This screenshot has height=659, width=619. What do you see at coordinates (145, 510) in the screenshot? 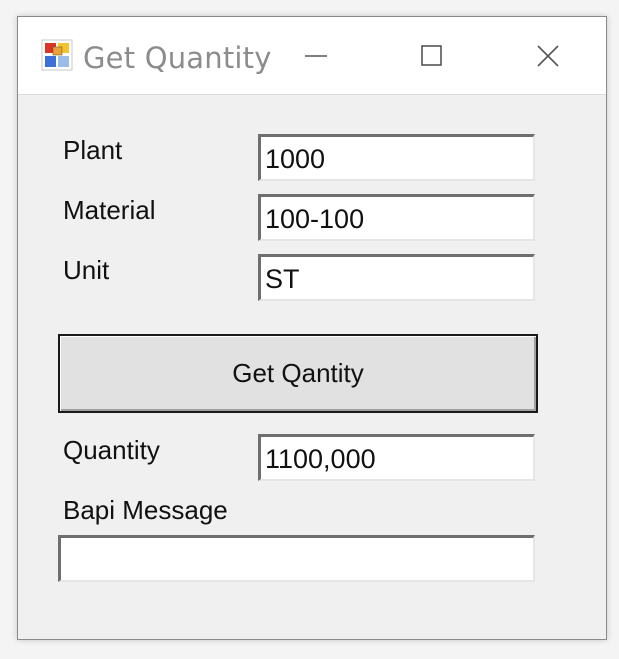
I see `bapi-message-label: Bapi Message` at bounding box center [145, 510].